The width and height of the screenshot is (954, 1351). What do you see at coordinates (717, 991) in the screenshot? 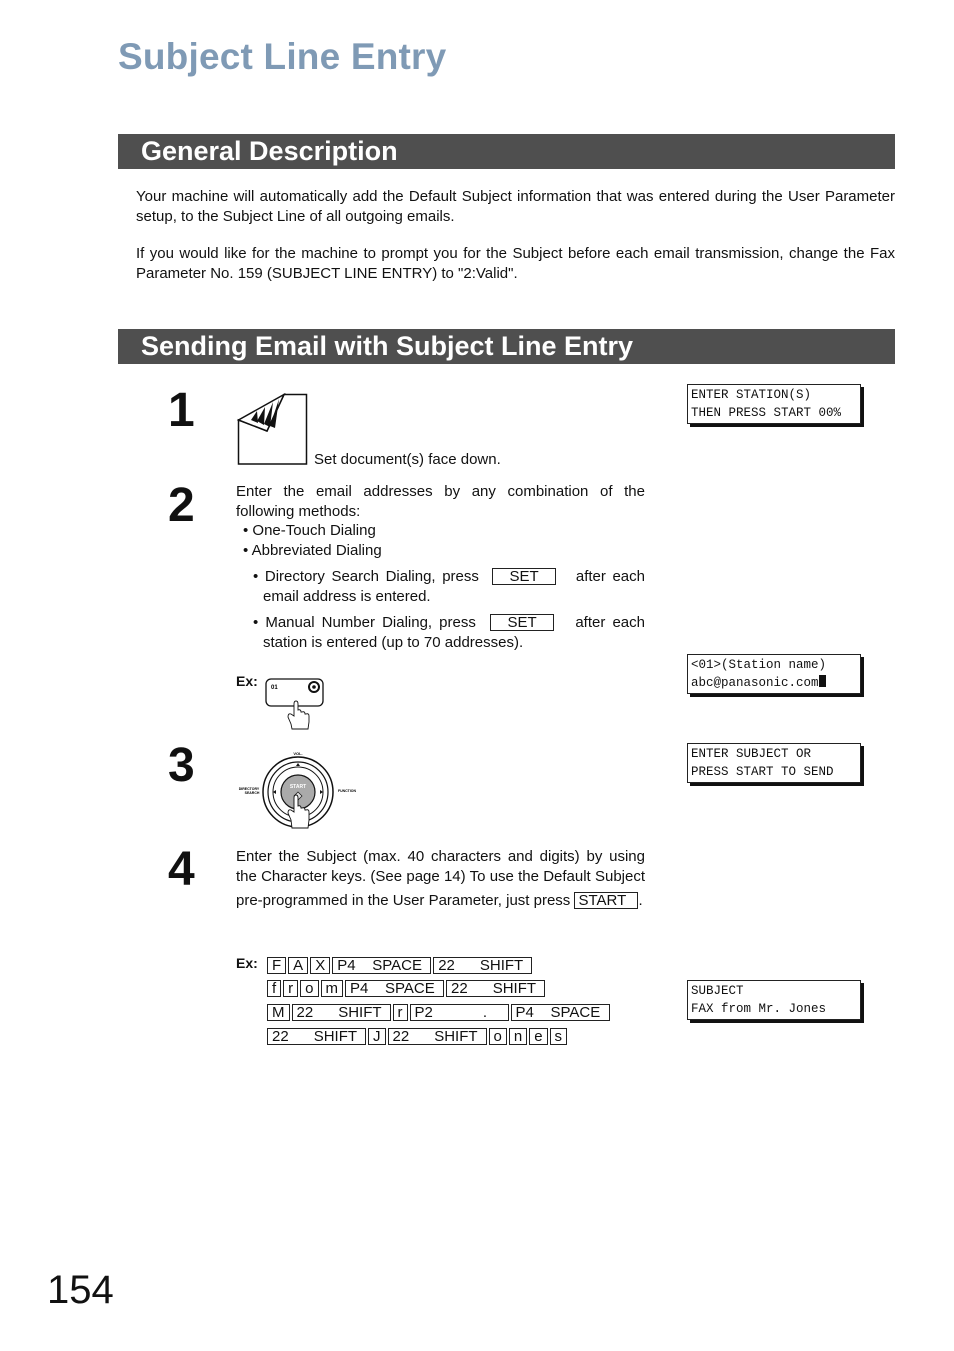
I see `lcd-line: SUBJECT` at bounding box center [717, 991].